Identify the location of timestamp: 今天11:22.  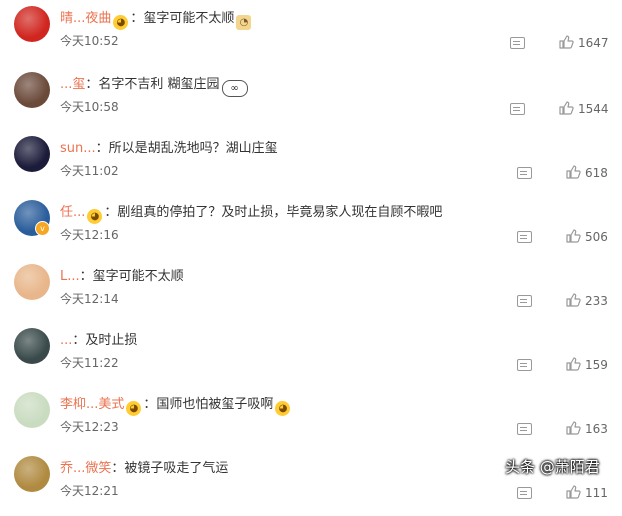
(89, 363).